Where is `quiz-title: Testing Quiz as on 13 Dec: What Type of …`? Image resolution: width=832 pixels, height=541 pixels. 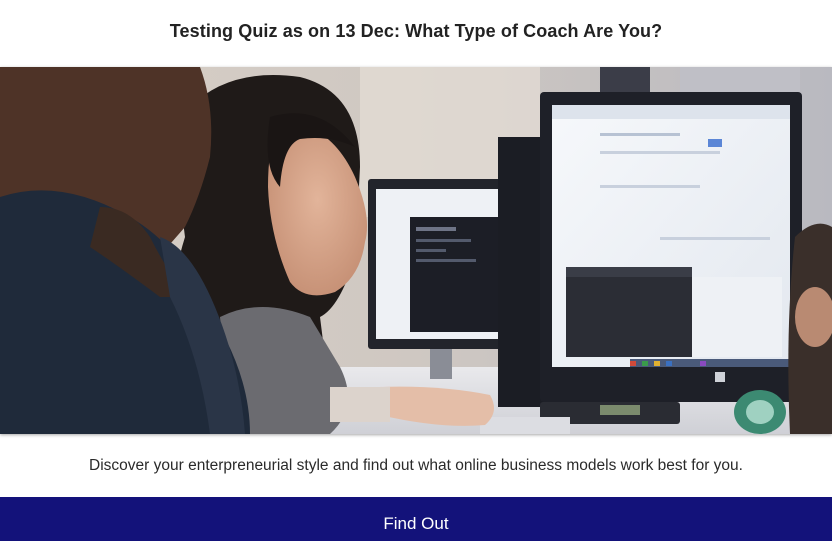 quiz-title: Testing Quiz as on 13 Dec: What Type of … is located at coordinates (416, 31).